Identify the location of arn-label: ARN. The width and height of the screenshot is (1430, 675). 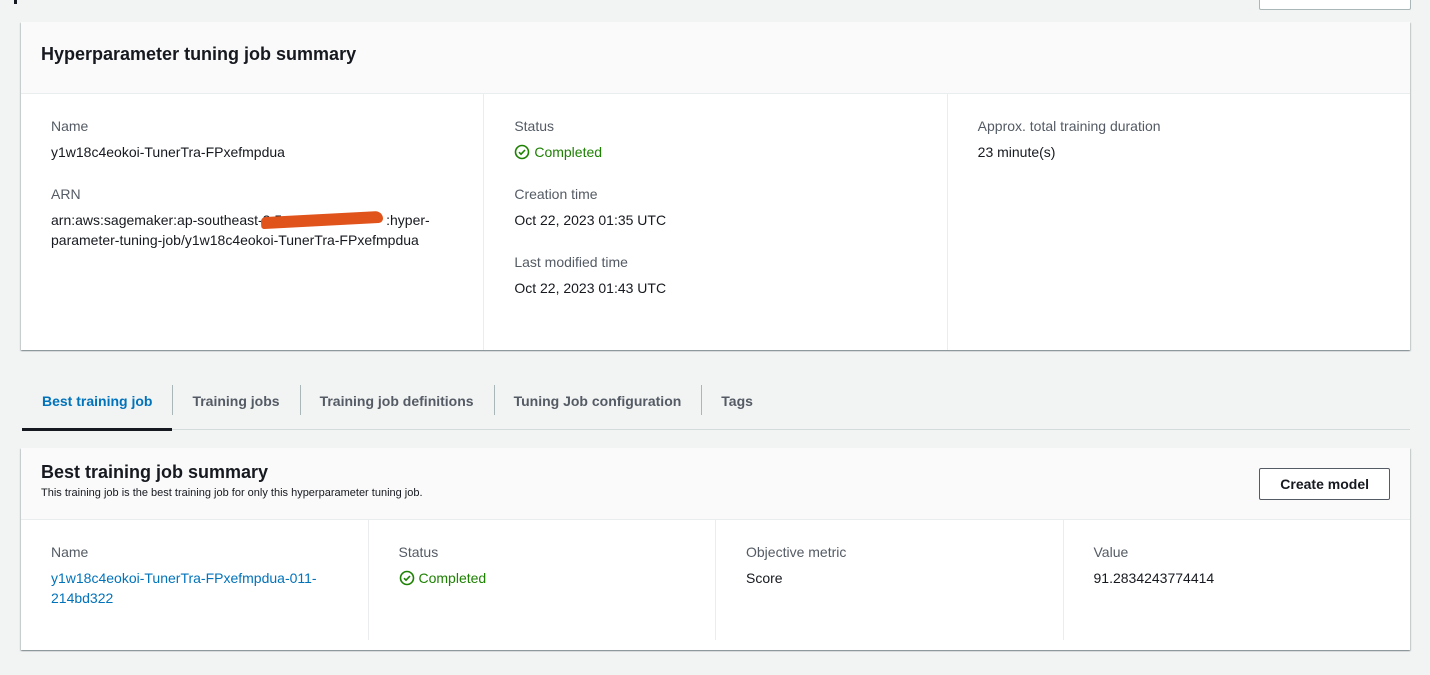
(66, 194).